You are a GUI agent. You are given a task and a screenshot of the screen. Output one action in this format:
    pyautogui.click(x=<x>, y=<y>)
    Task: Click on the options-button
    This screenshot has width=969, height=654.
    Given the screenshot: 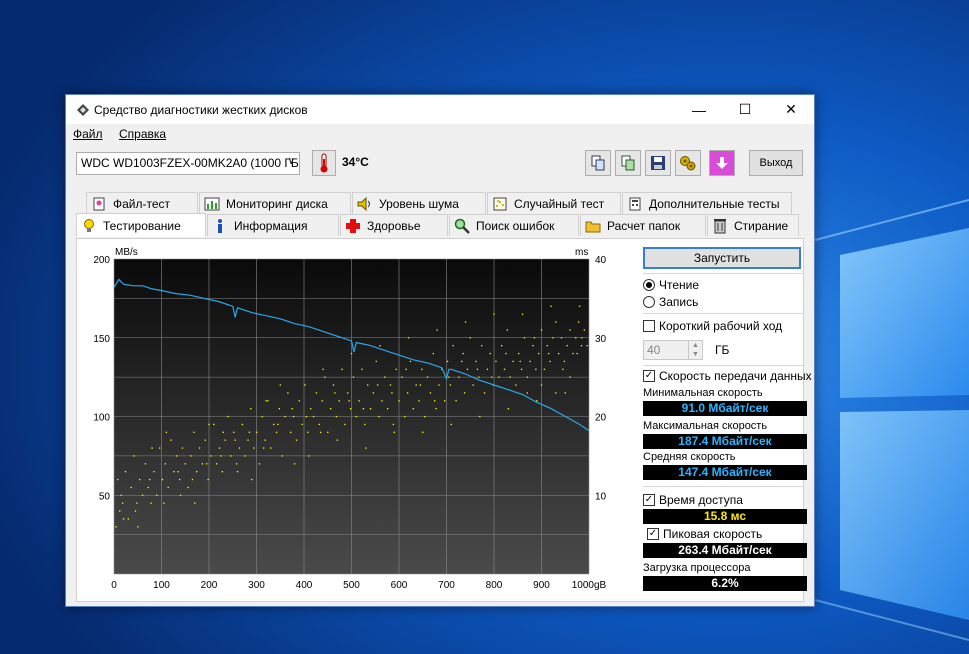 What is the action you would take?
    pyautogui.click(x=688, y=163)
    